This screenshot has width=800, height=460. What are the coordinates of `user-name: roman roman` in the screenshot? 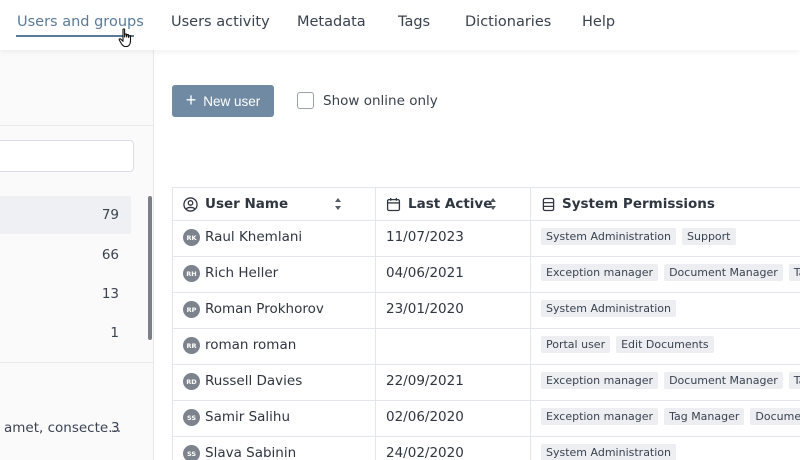 It's located at (251, 345).